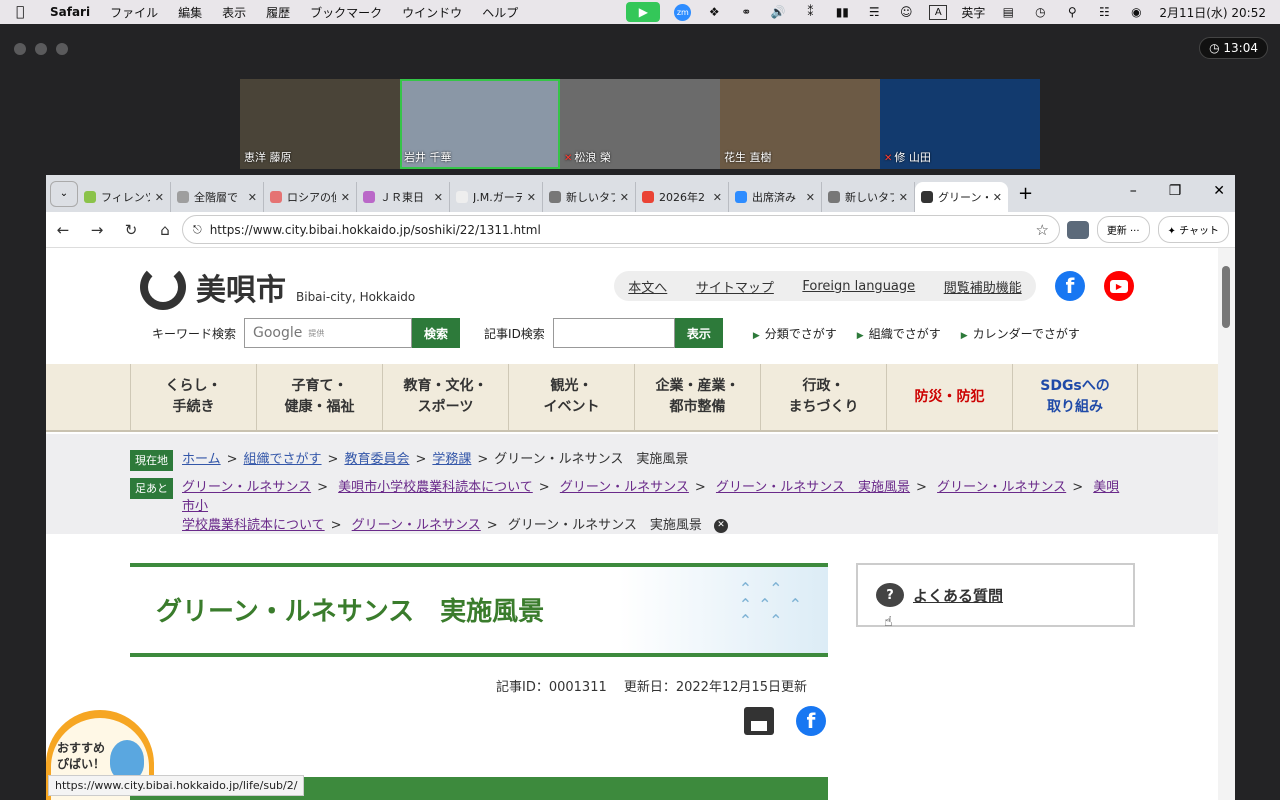  What do you see at coordinates (1119, 286) in the screenshot?
I see `youtube-icon: ▶` at bounding box center [1119, 286].